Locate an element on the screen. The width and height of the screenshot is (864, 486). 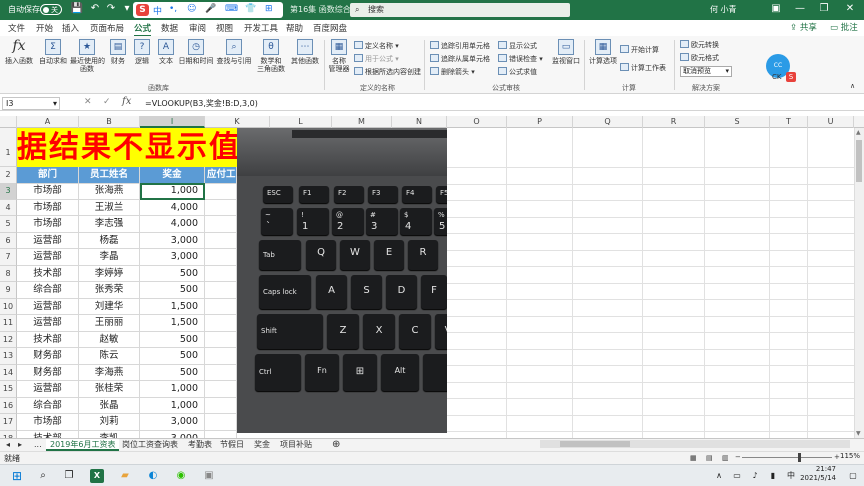
row-header-2: 2 is located at coordinates (8, 175).